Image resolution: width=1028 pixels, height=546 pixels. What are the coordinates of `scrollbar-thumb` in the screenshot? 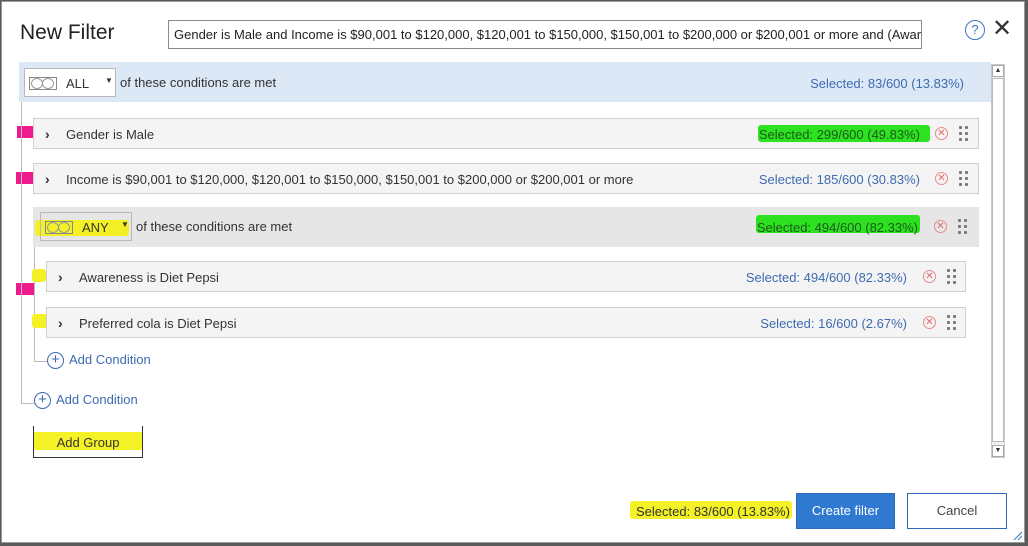 It's located at (998, 260).